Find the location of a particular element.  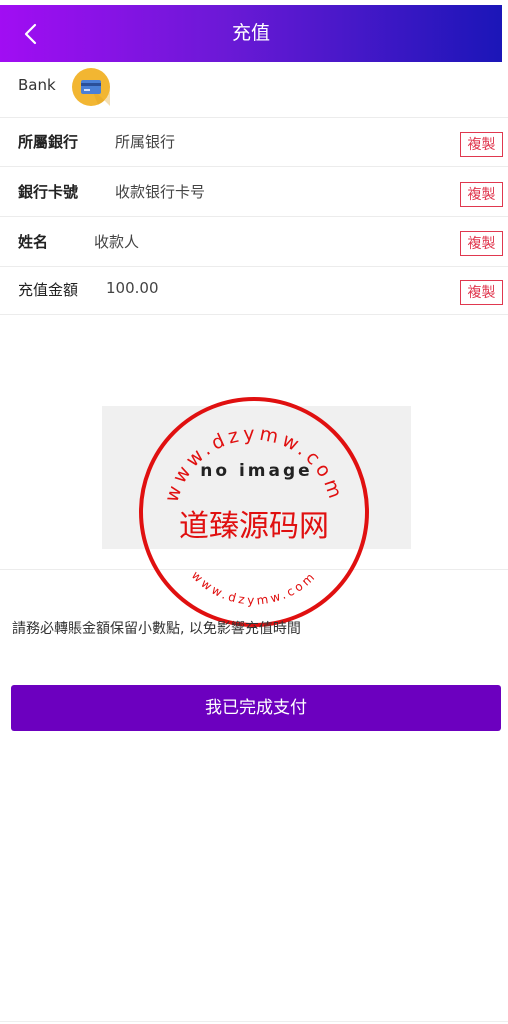

credit-card-icon is located at coordinates (91, 87).